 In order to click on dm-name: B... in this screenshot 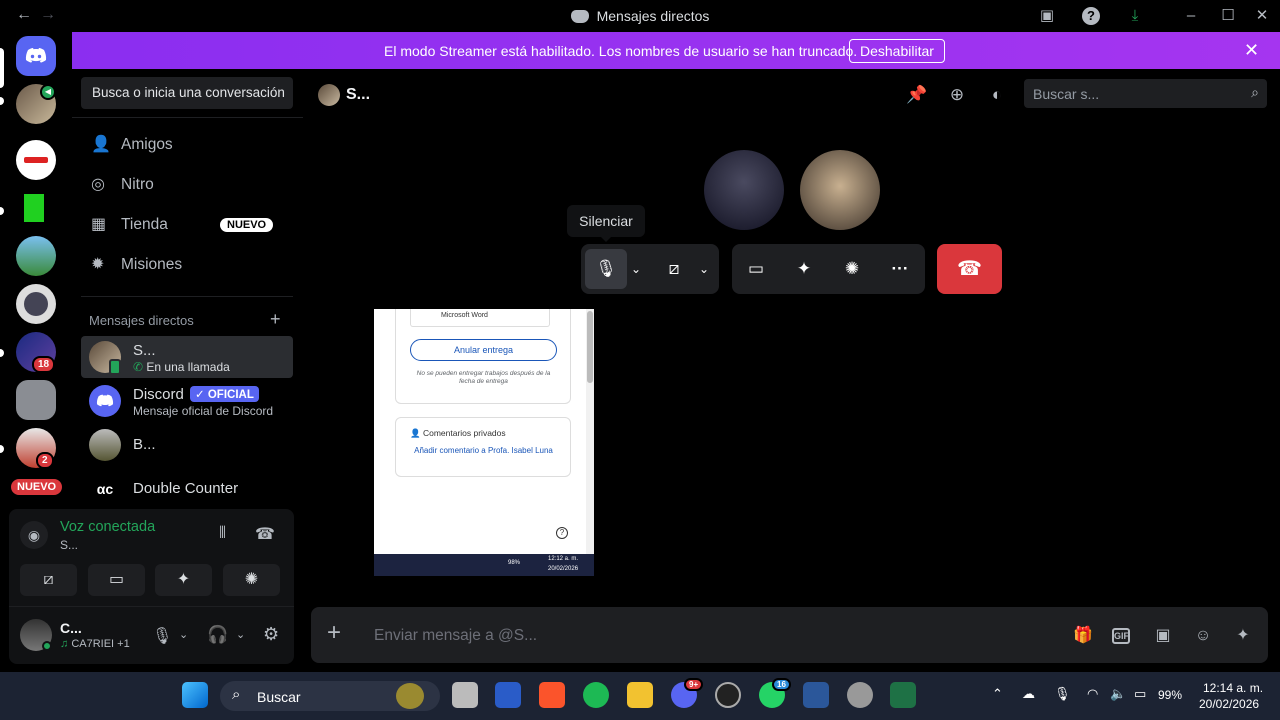, I will do `click(144, 444)`.